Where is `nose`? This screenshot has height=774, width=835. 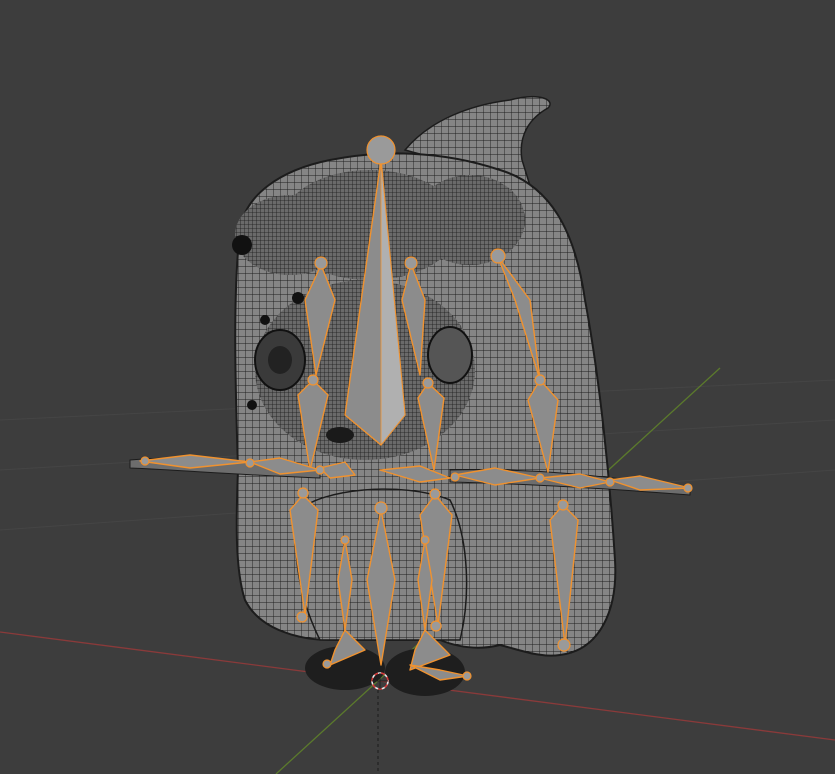 nose is located at coordinates (340, 435).